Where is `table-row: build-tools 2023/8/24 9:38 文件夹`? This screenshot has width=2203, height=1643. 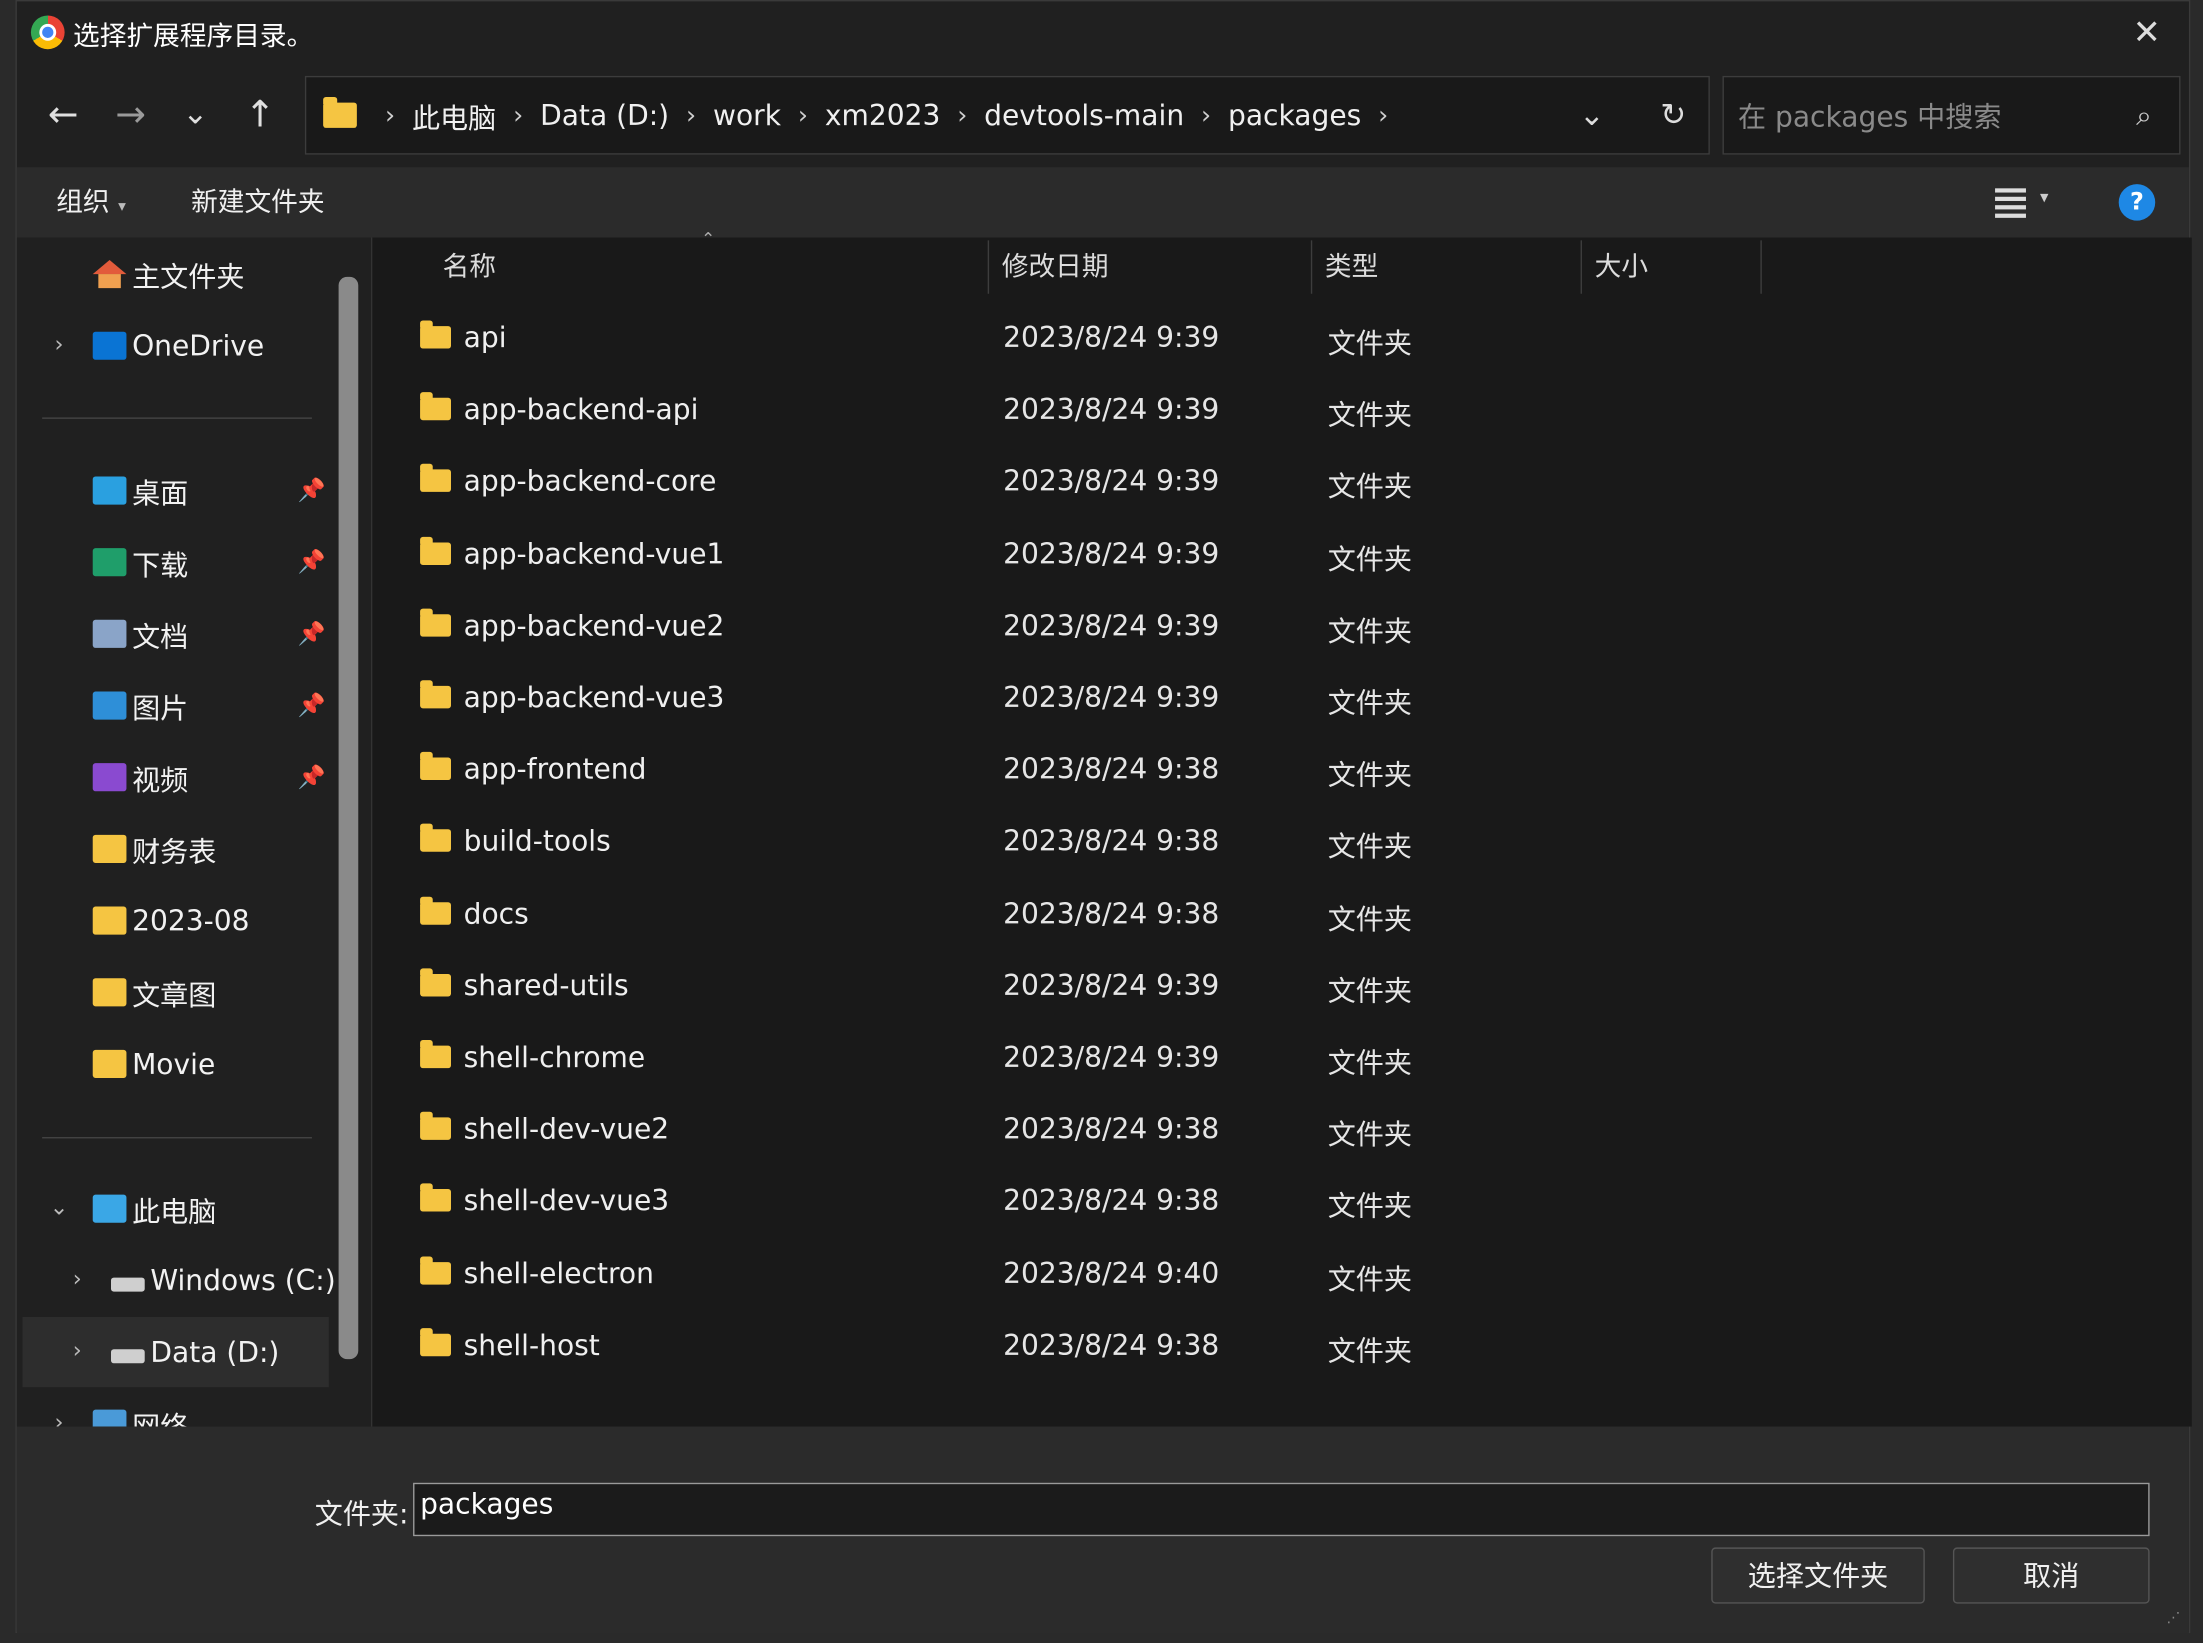
table-row: build-tools 2023/8/24 9:38 文件夹 is located at coordinates (1281, 845).